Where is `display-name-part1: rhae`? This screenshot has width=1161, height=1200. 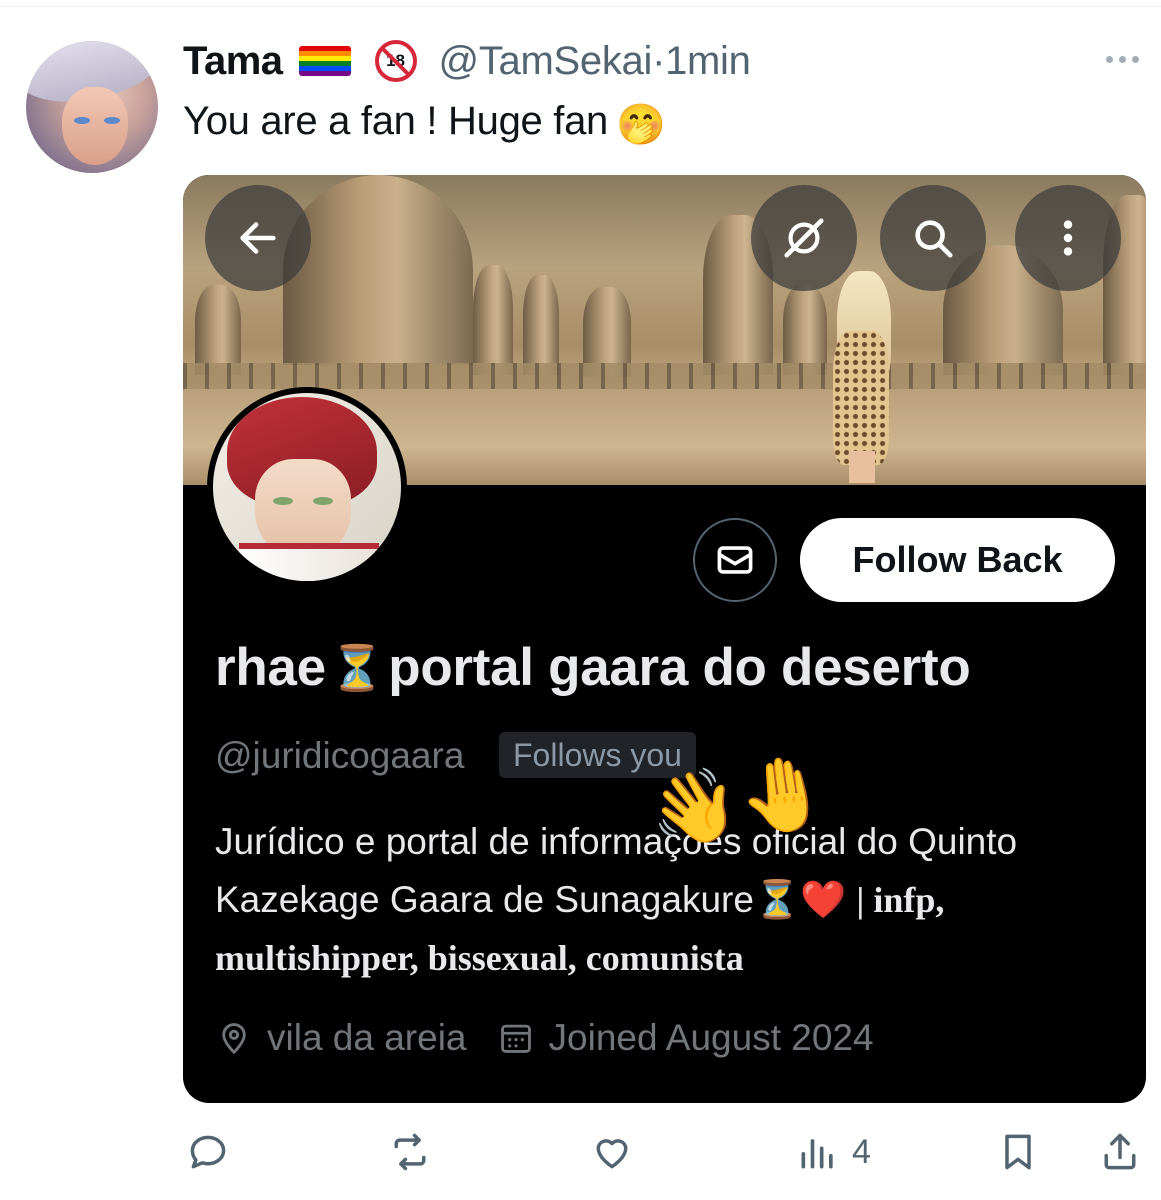 display-name-part1: rhae is located at coordinates (270, 667).